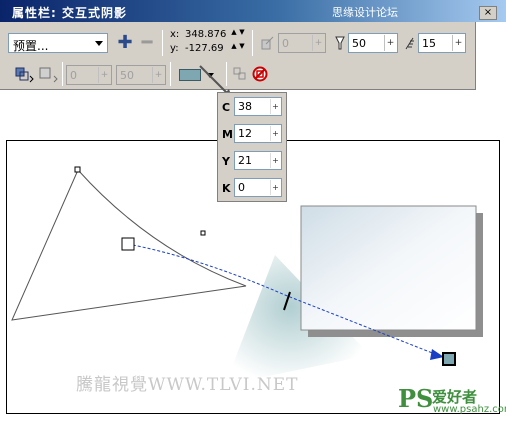 This screenshot has width=506, height=421. What do you see at coordinates (258, 106) in the screenshot?
I see `cmyk-input: 38 +` at bounding box center [258, 106].